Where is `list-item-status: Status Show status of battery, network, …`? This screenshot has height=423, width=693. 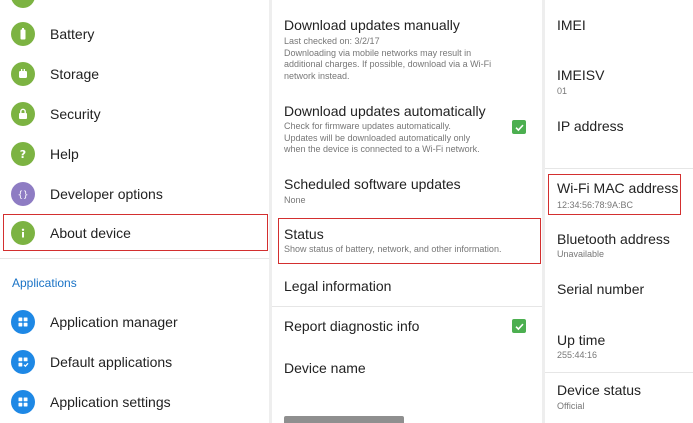 list-item-status: Status Show status of battery, network, … is located at coordinates (407, 241).